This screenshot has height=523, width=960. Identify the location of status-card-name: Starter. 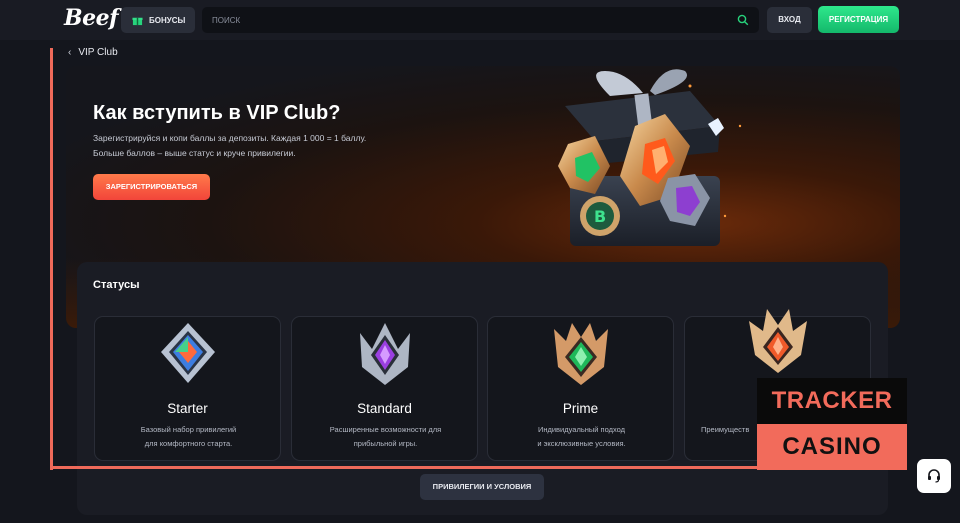
(187, 408).